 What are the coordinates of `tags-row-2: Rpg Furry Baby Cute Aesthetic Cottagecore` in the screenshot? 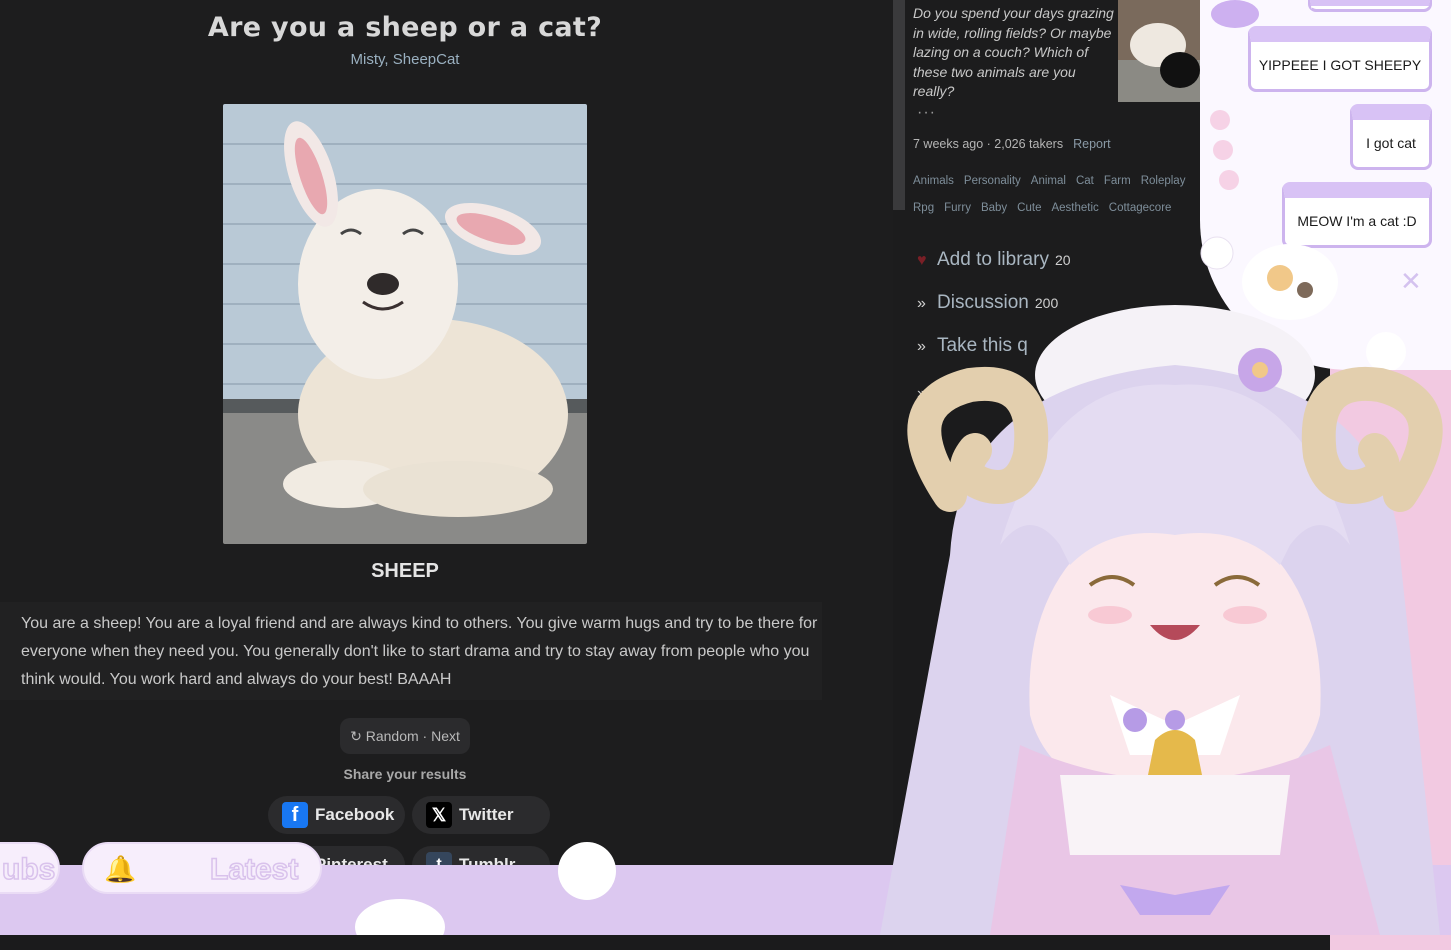 It's located at (1063, 208).